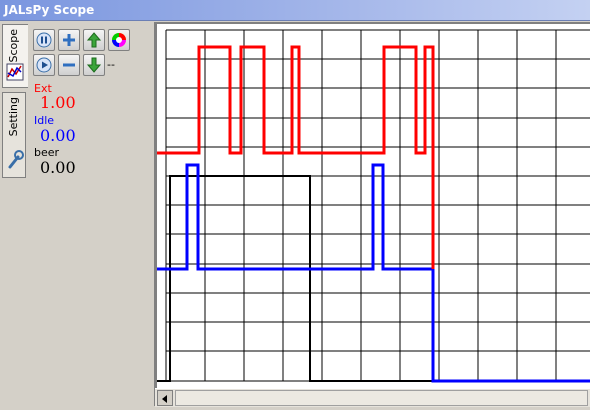  What do you see at coordinates (58, 102) in the screenshot?
I see `channel-ext-value: 1.00` at bounding box center [58, 102].